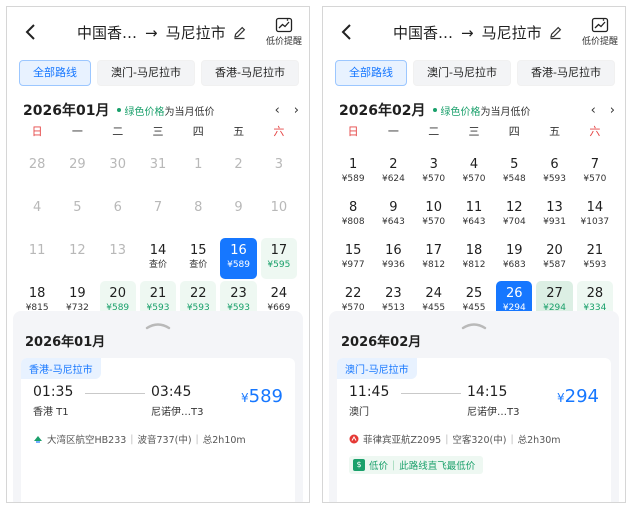 This screenshot has width=640, height=507. Describe the element at coordinates (265, 396) in the screenshot. I see `price-value: 589` at that location.